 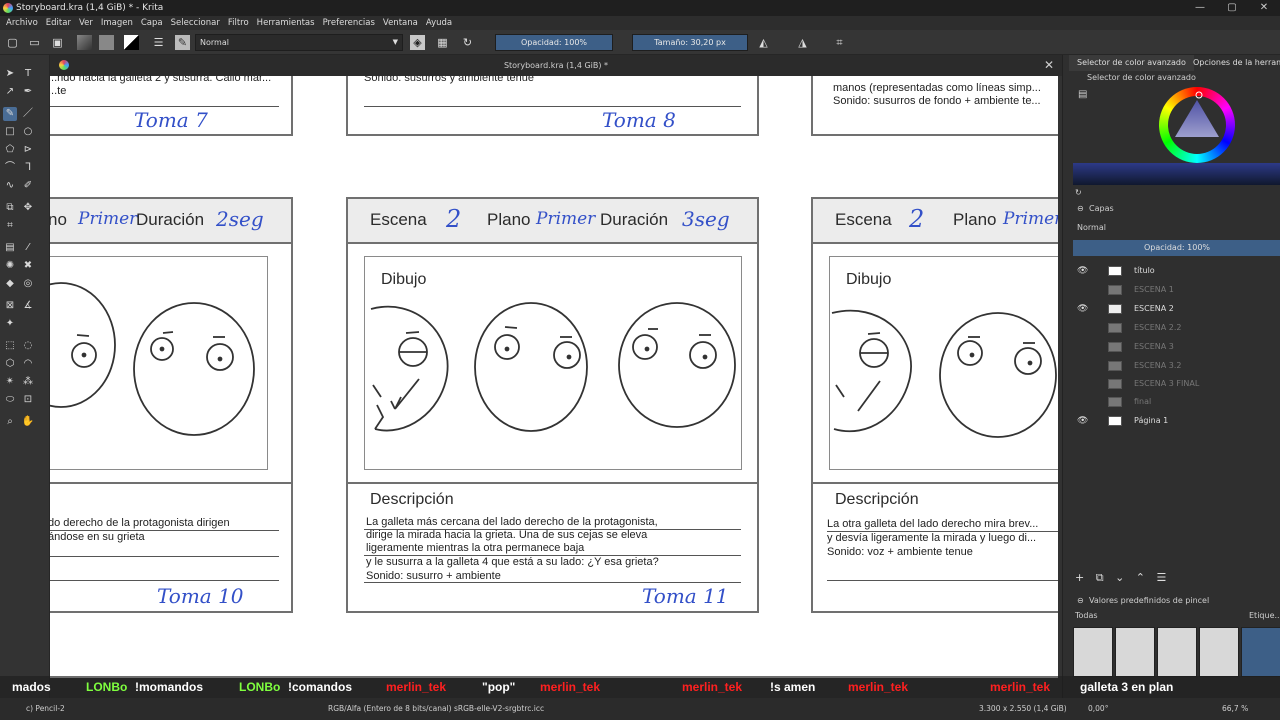 I want to click on mirror-vertical-icon: ◮, so click(x=802, y=42).